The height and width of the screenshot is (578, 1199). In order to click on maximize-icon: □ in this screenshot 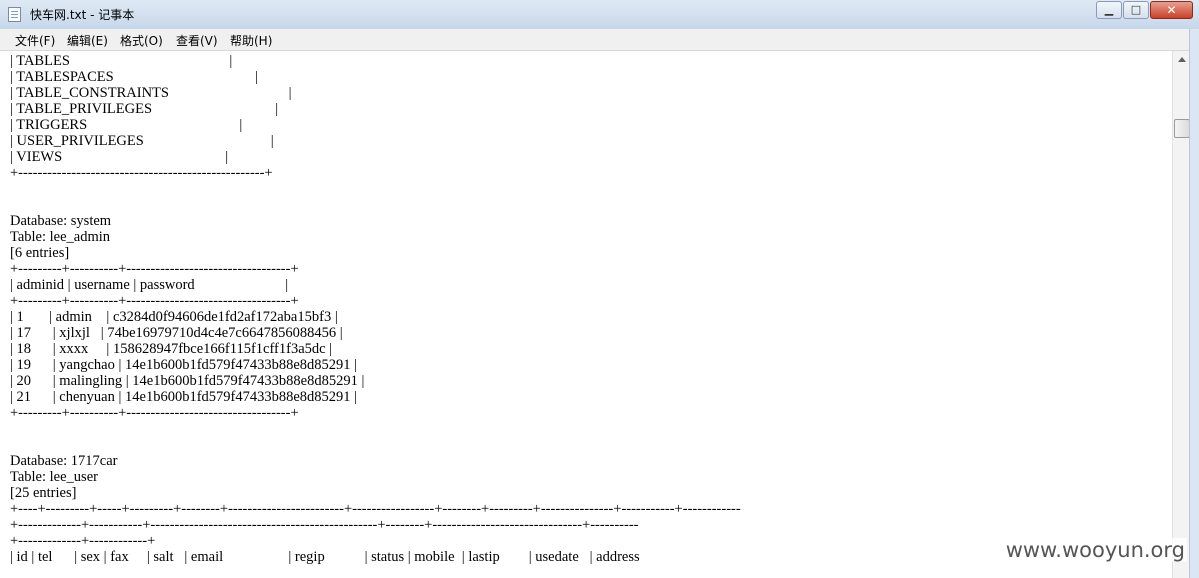, I will do `click(1136, 9)`.